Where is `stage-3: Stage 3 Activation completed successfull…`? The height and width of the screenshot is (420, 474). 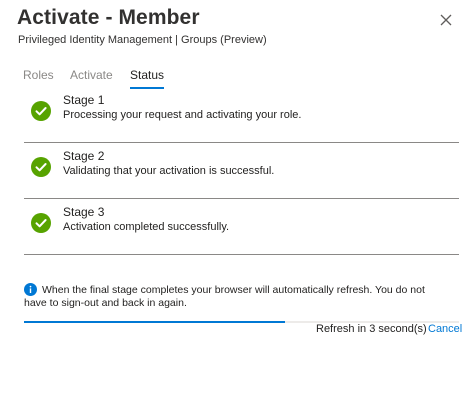 stage-3: Stage 3 Activation completed successfull… is located at coordinates (241, 227).